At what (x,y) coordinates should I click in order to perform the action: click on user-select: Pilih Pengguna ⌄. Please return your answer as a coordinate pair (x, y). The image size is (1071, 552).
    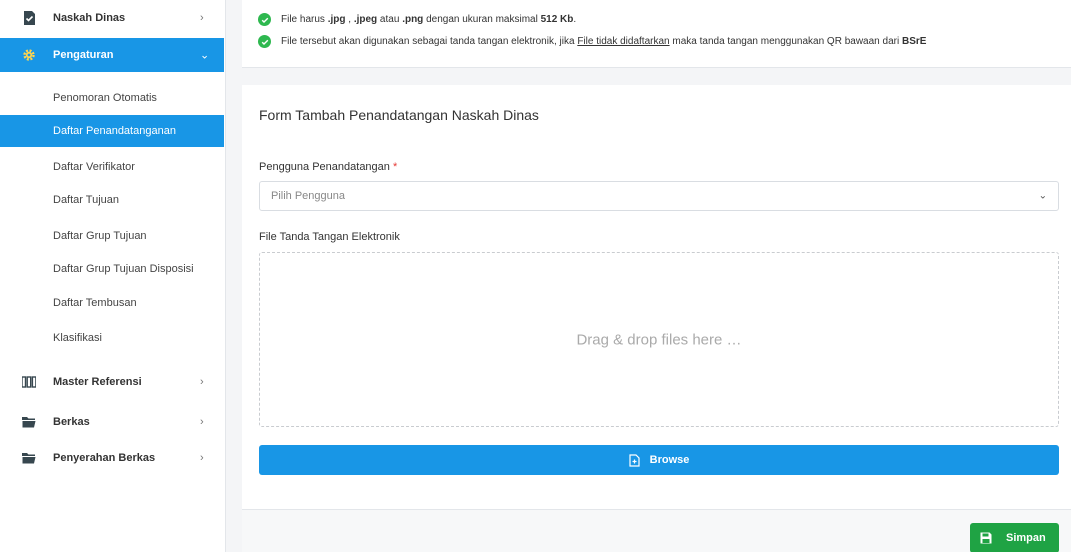
    Looking at the image, I should click on (659, 196).